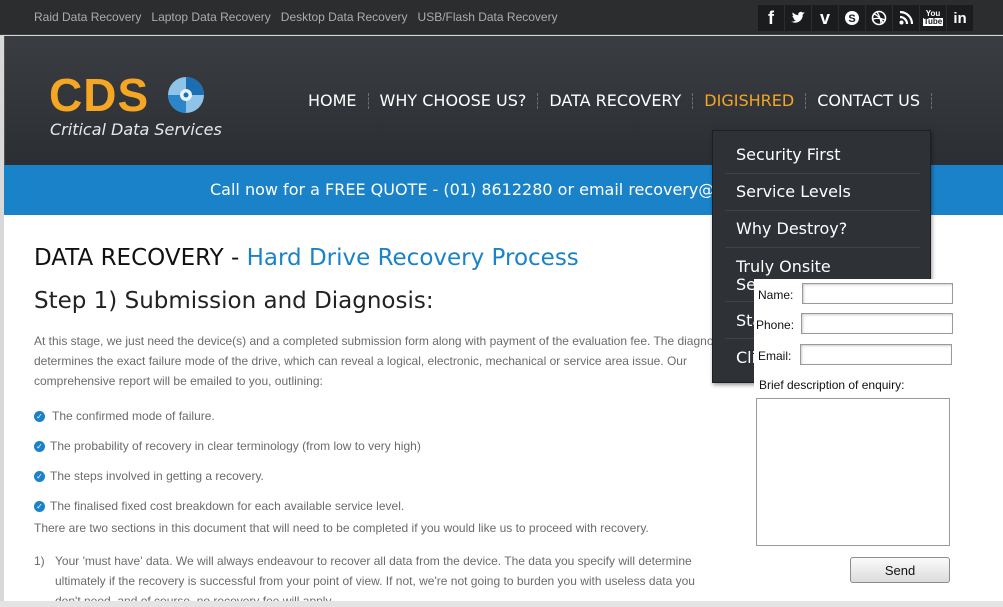 Image resolution: width=1003 pixels, height=607 pixels. Describe the element at coordinates (775, 356) in the screenshot. I see `email-label: Email:` at that location.